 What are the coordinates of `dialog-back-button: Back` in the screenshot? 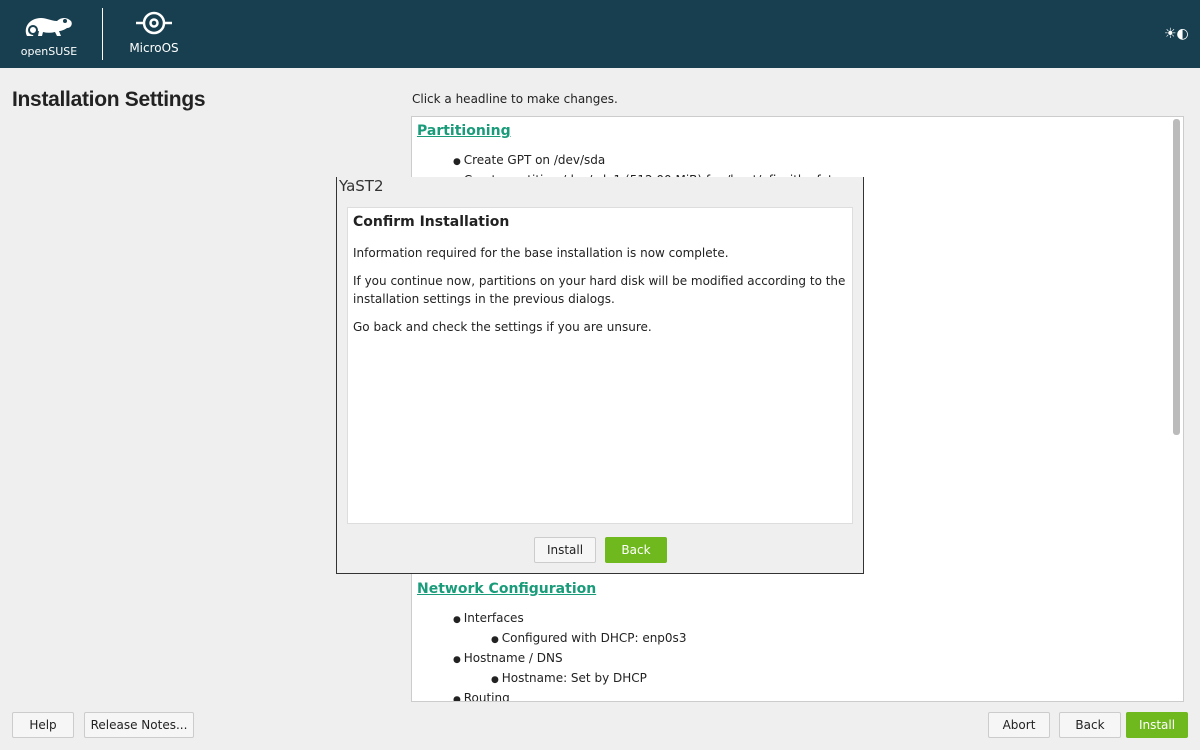 It's located at (636, 550).